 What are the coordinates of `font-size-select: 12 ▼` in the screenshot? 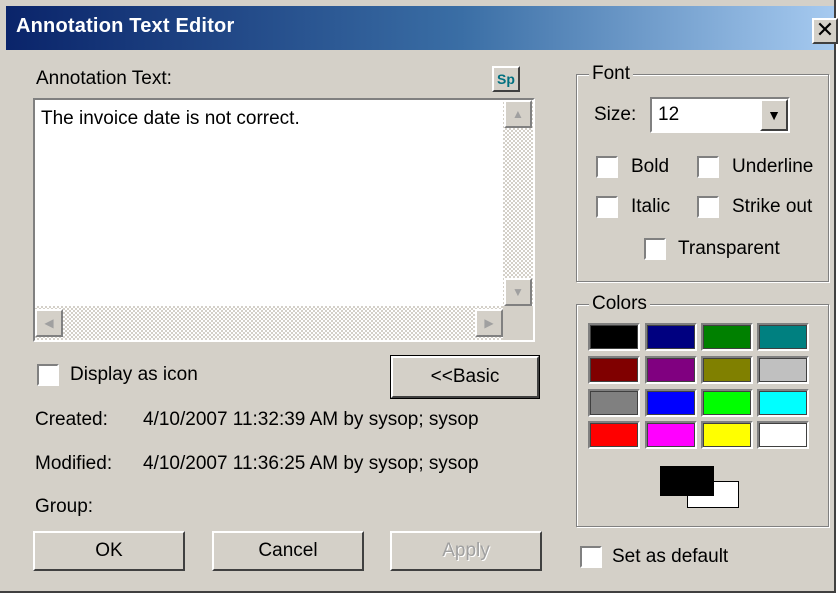 It's located at (720, 115).